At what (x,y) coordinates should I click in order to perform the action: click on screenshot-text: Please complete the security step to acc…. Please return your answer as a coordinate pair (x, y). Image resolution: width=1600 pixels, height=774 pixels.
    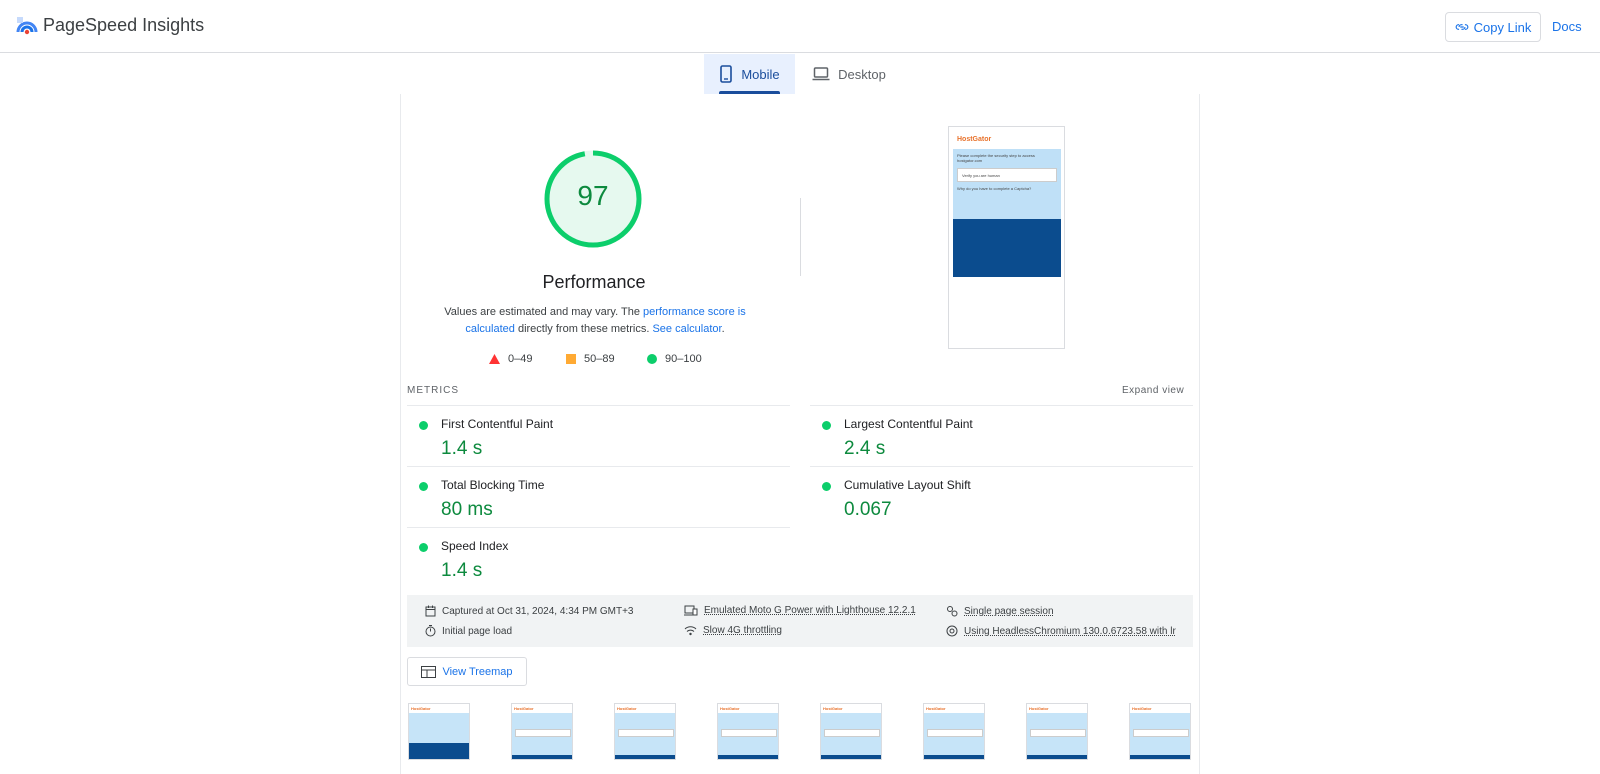
    Looking at the image, I should click on (996, 158).